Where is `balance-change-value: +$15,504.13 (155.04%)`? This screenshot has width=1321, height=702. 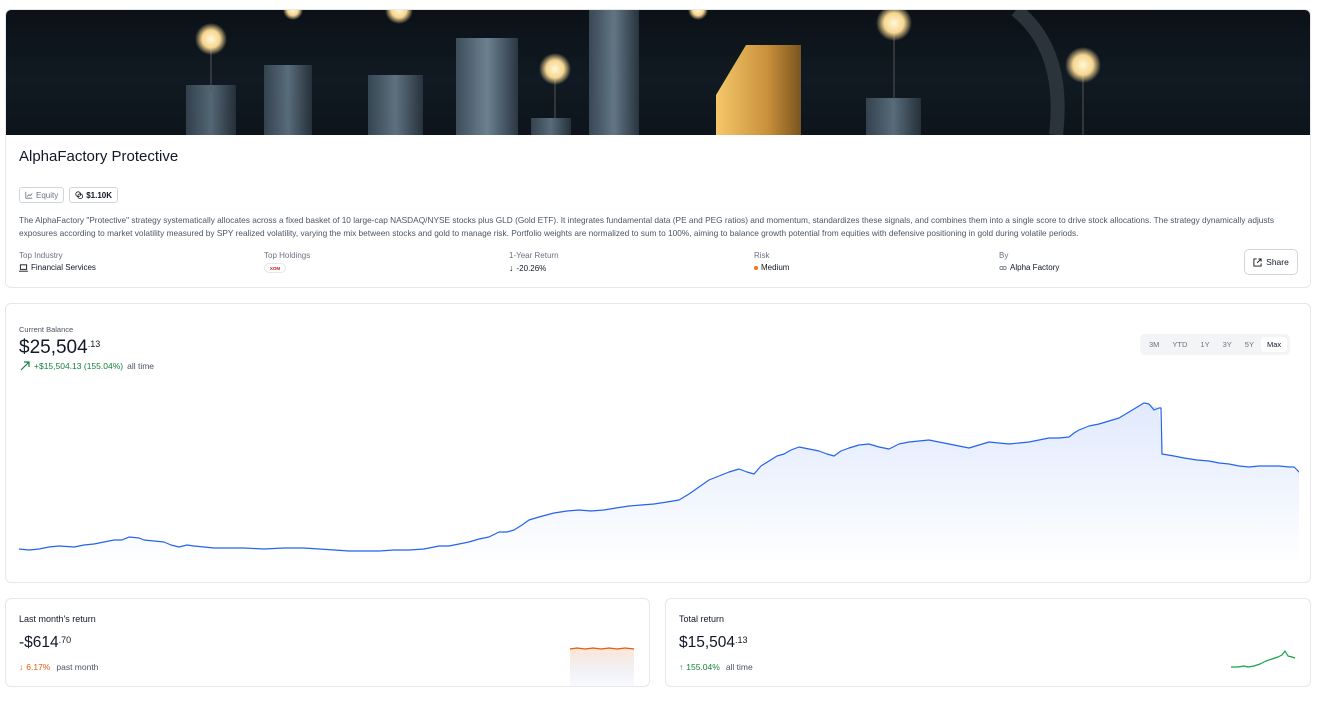 balance-change-value: +$15,504.13 (155.04%) is located at coordinates (79, 366).